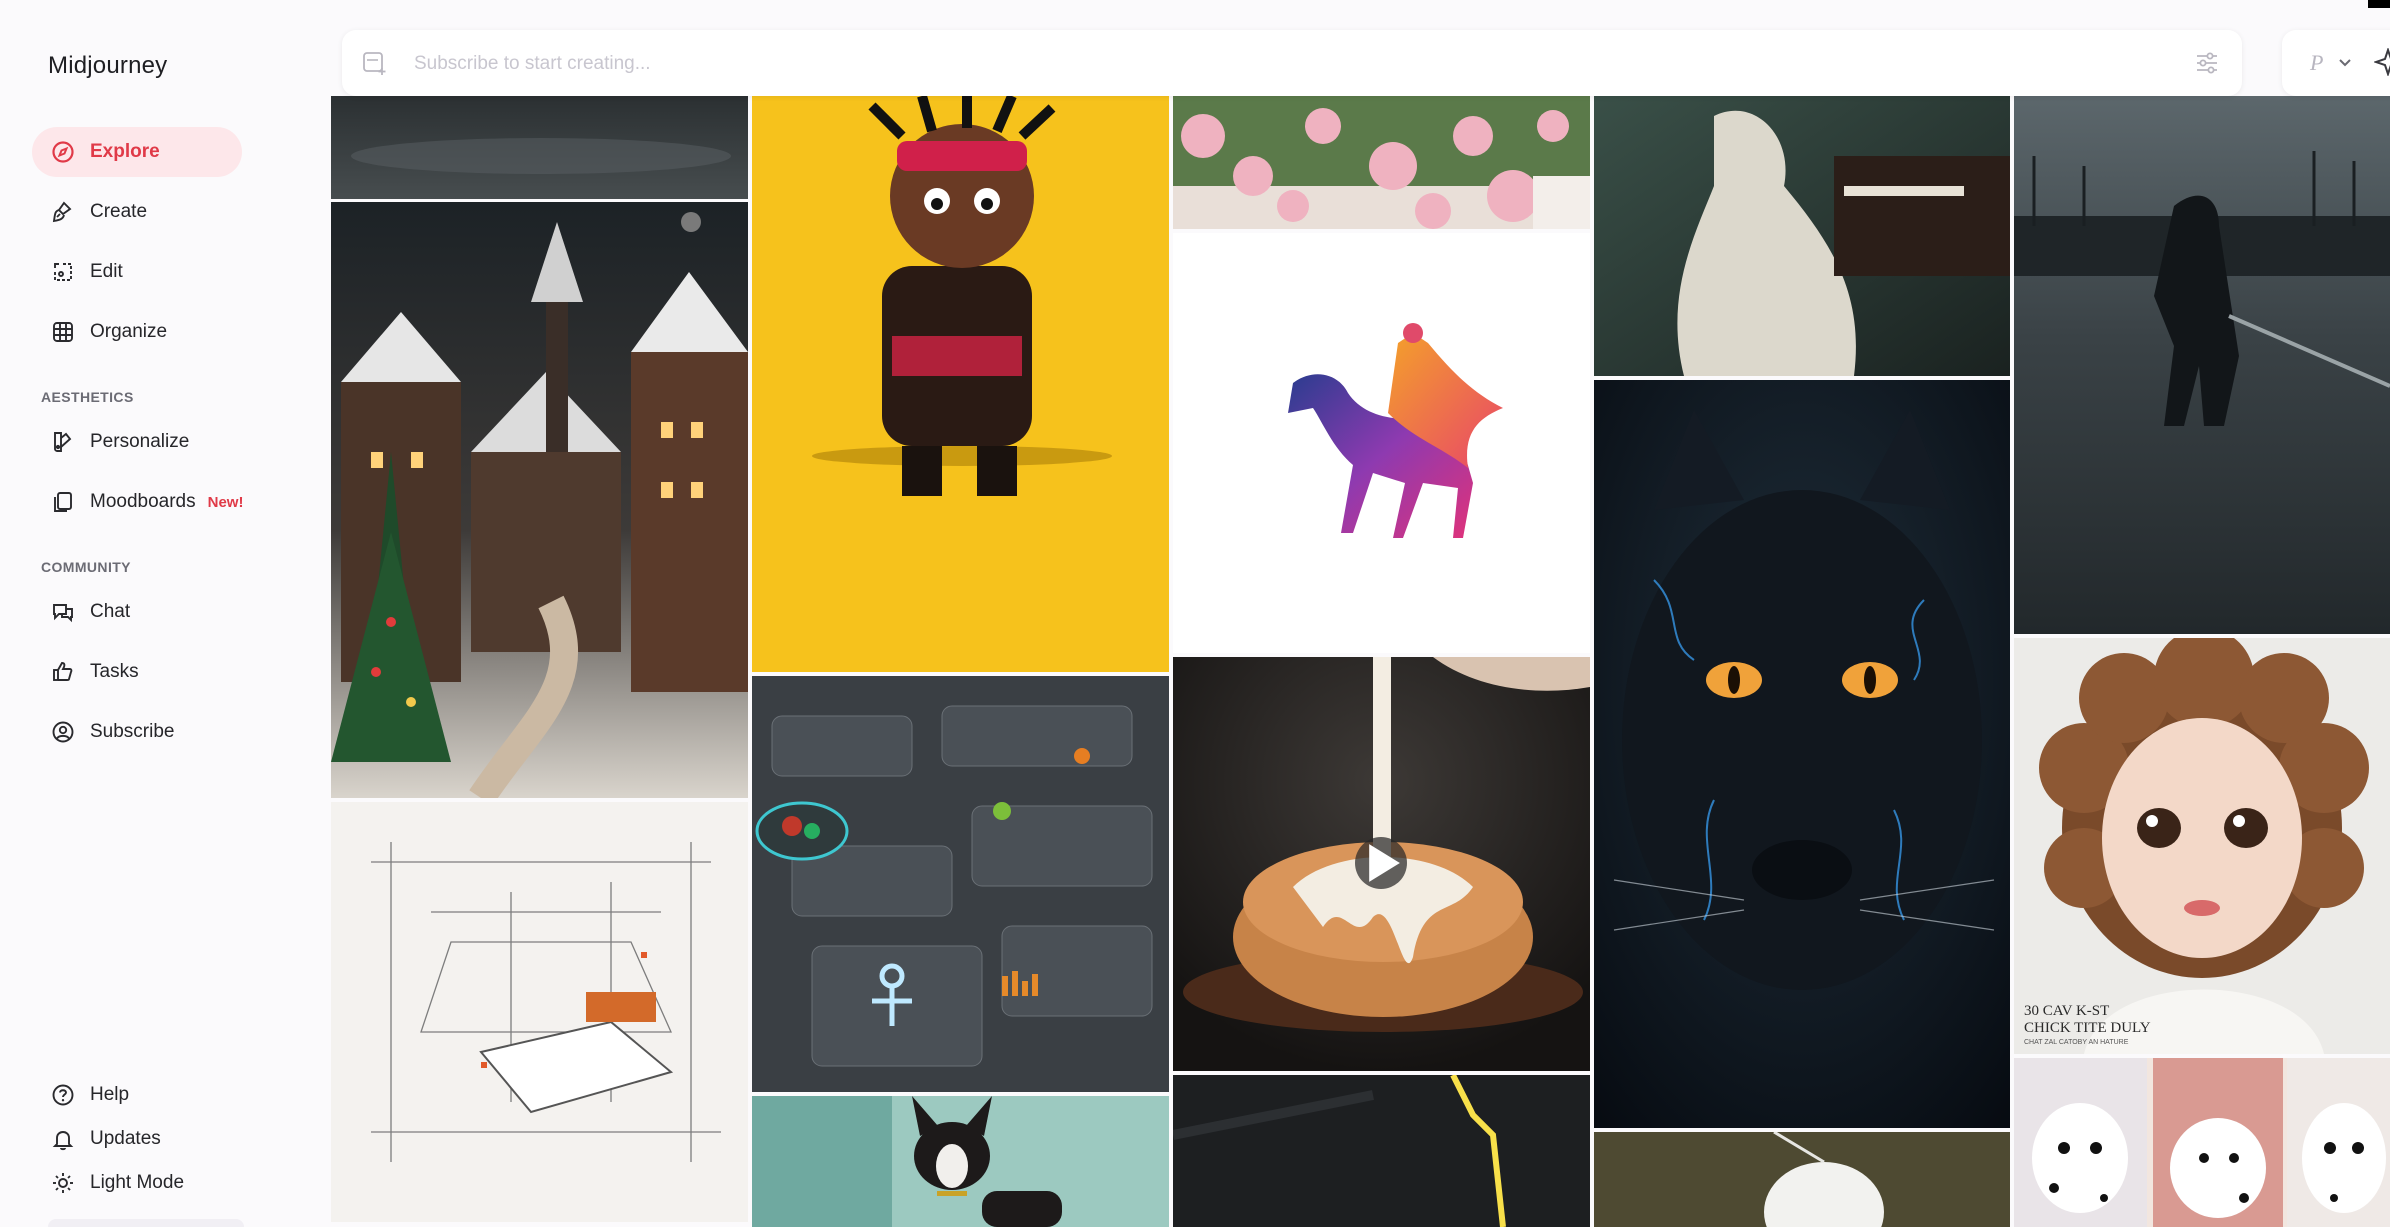 Image resolution: width=2390 pixels, height=1227 pixels. I want to click on warrior-battlefield-image, so click(2202, 365).